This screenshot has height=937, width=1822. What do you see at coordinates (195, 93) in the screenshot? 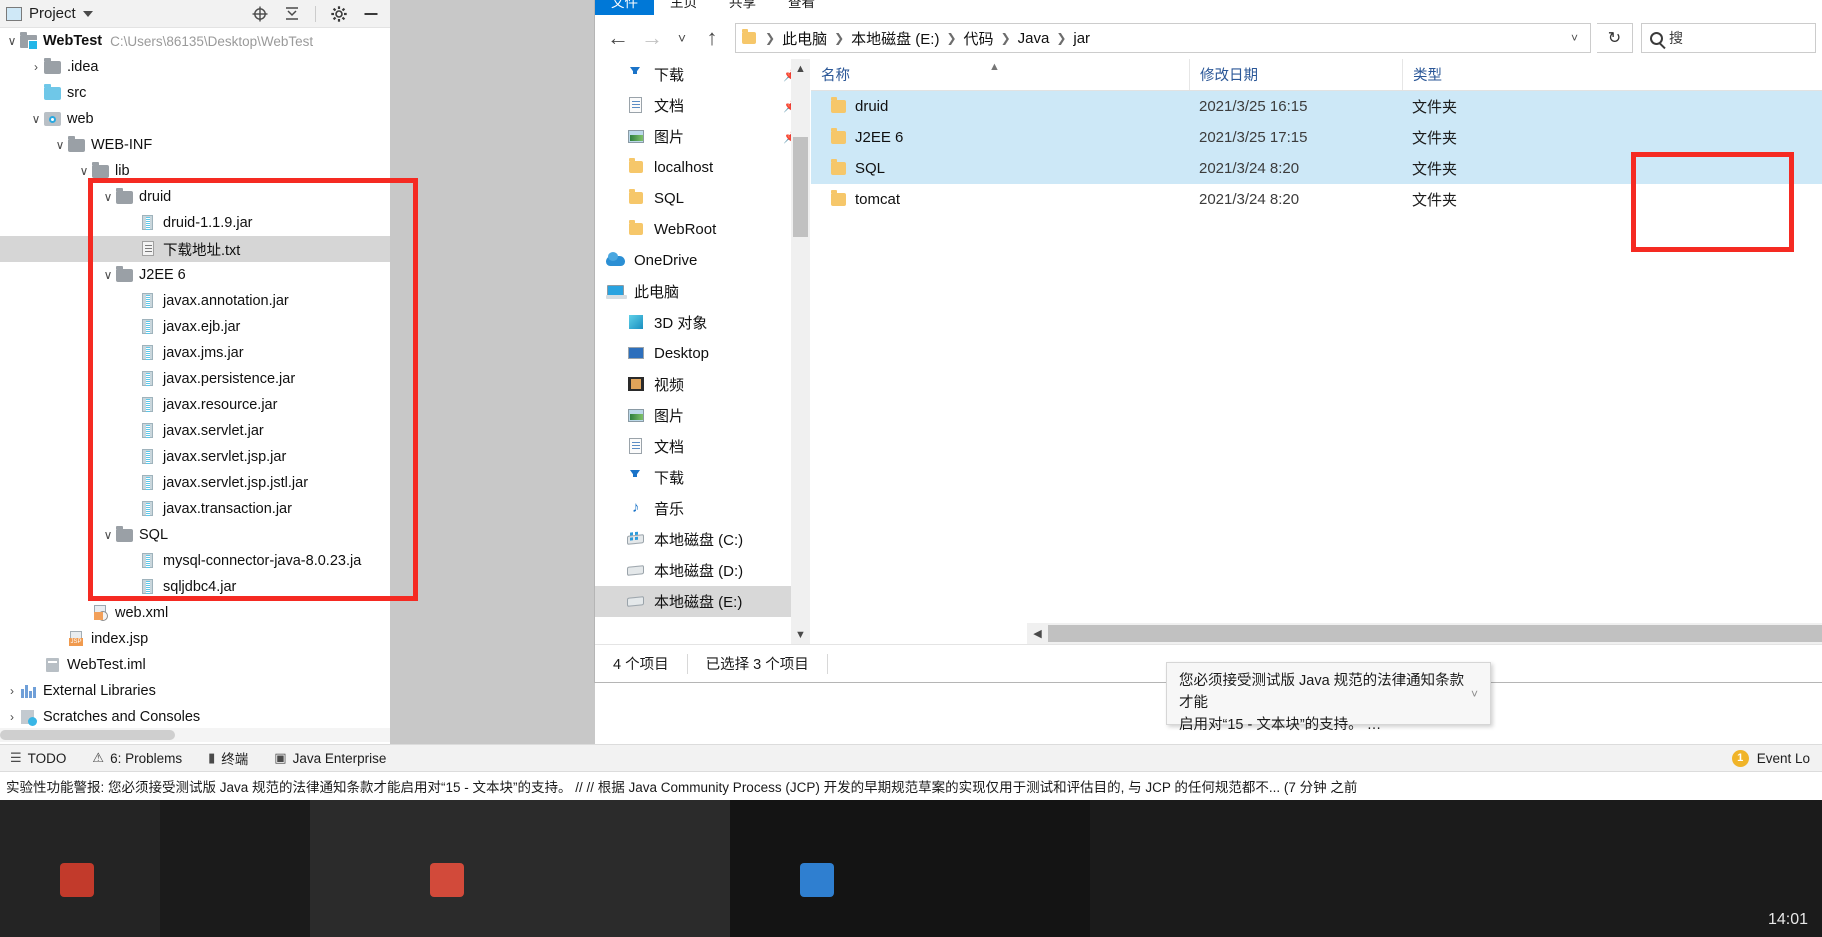
I see `tree-row: src` at bounding box center [195, 93].